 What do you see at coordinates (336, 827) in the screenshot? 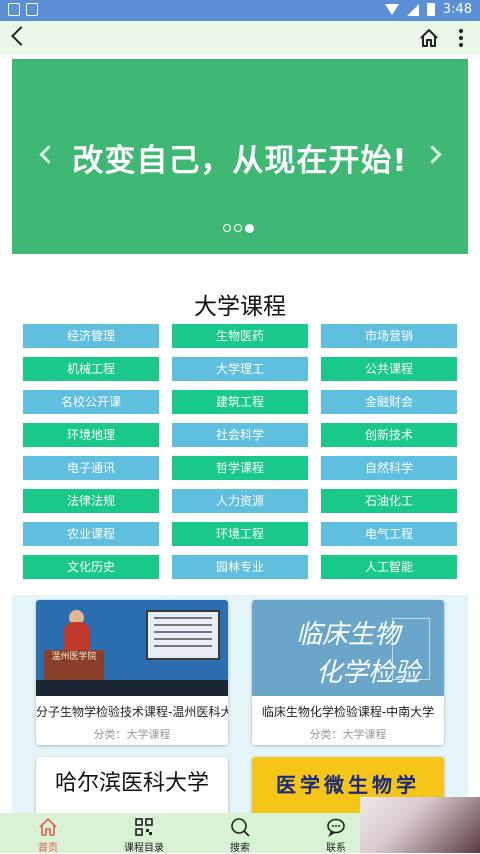
I see `chat-bubble-icon` at bounding box center [336, 827].